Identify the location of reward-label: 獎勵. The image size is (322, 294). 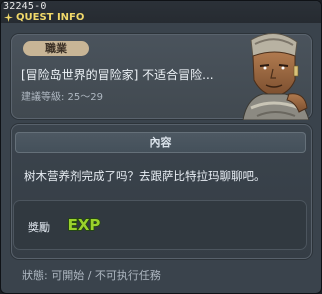
(39, 227).